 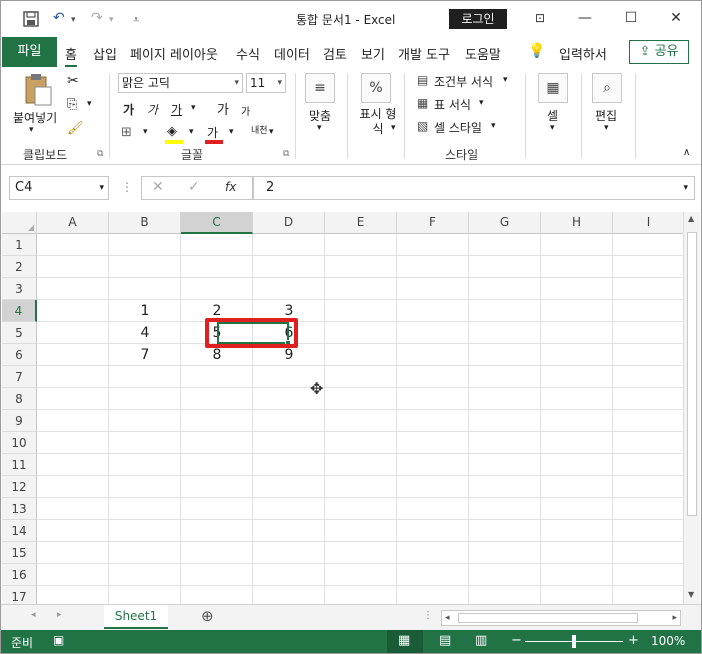 I want to click on fill-color-icon: ◈, so click(x=172, y=131).